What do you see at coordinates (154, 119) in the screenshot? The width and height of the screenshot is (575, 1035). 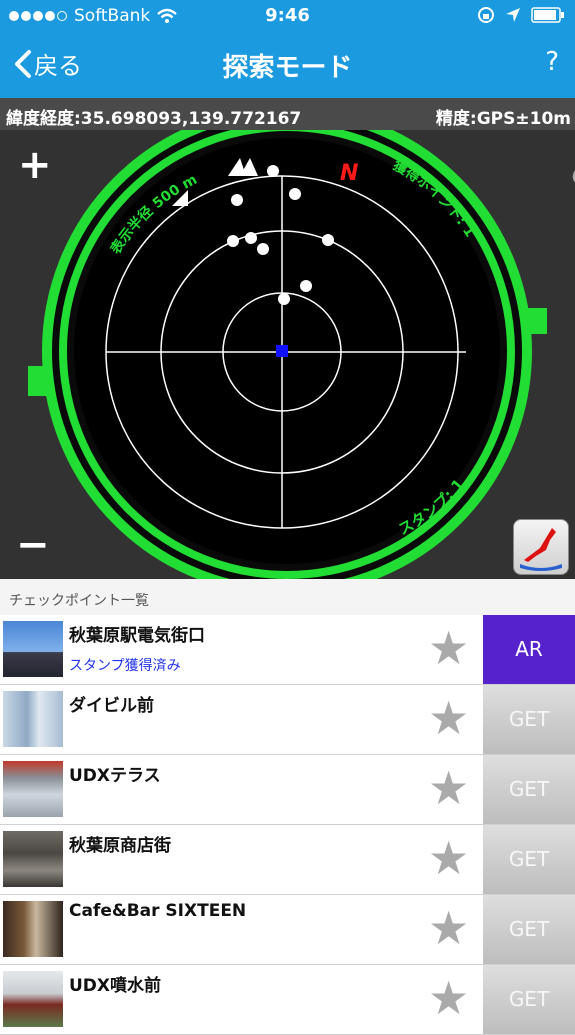 I see `latlng-text: 緯度経度:35.698093,139.772167` at bounding box center [154, 119].